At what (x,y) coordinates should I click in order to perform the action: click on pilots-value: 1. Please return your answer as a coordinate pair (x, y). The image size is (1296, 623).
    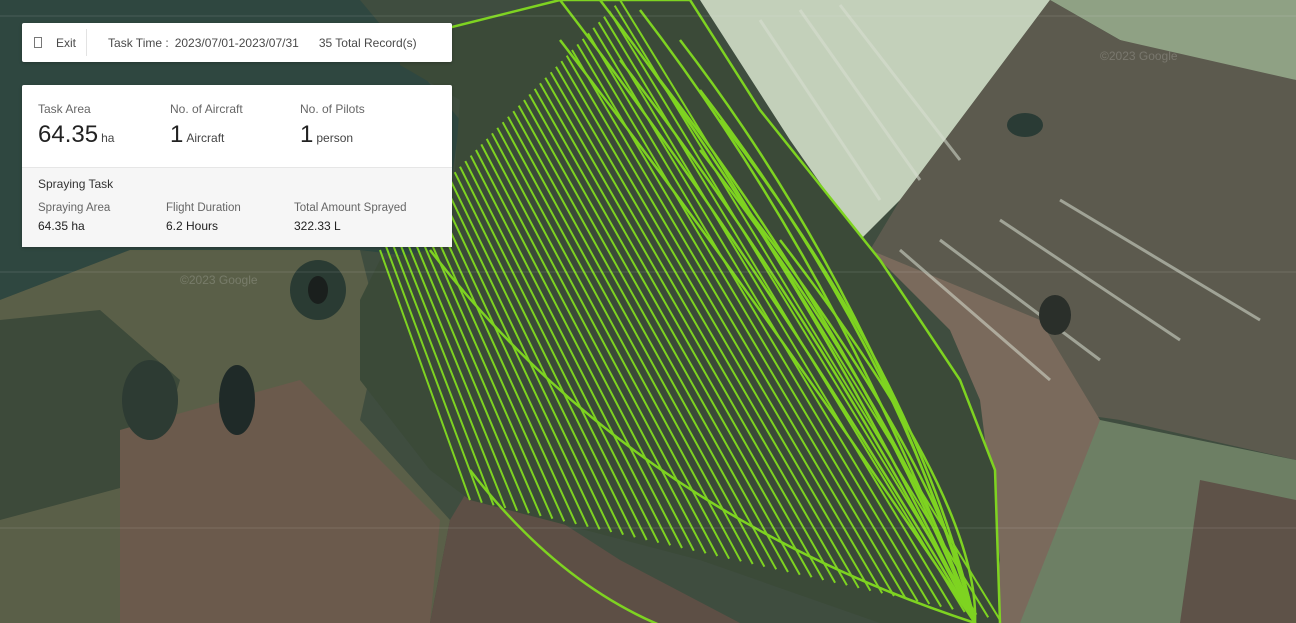
    Looking at the image, I should click on (307, 134).